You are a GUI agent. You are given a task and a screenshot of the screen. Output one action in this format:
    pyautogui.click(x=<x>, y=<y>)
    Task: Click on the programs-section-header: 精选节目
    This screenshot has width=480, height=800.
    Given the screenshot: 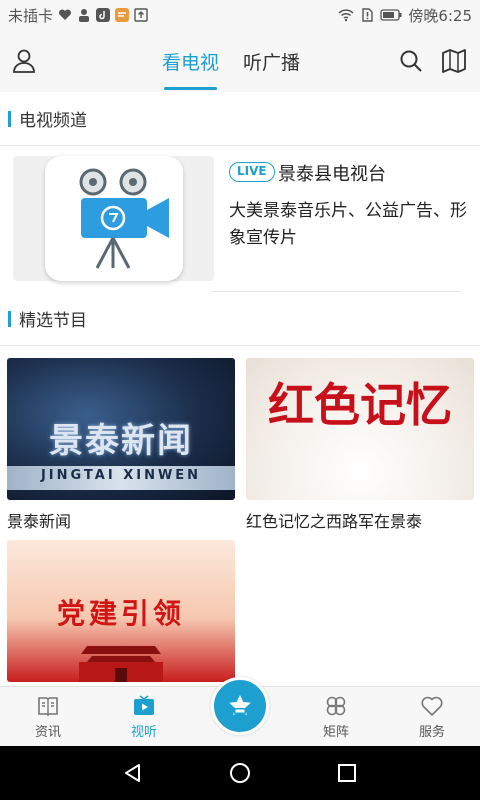 What is the action you would take?
    pyautogui.click(x=240, y=319)
    